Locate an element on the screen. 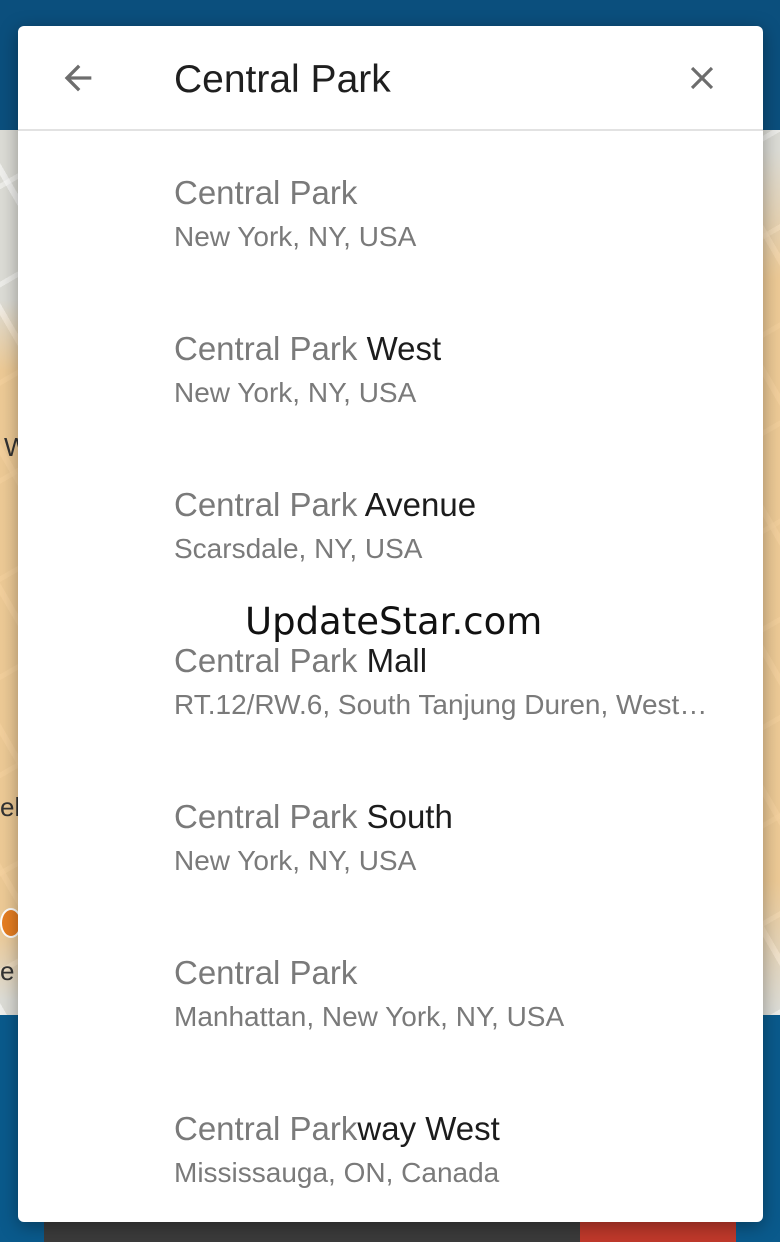 The width and height of the screenshot is (780, 1242). result-title: Central Park West is located at coordinates (456, 349).